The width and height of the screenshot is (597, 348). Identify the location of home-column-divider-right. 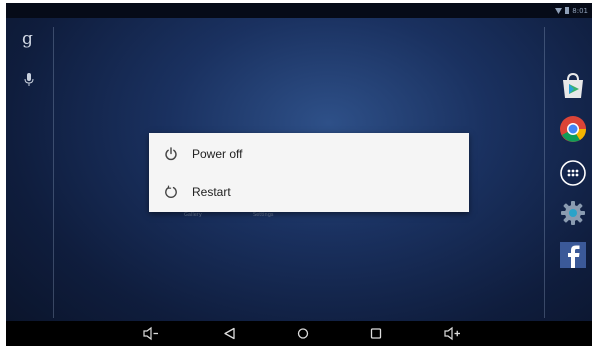
(544, 172).